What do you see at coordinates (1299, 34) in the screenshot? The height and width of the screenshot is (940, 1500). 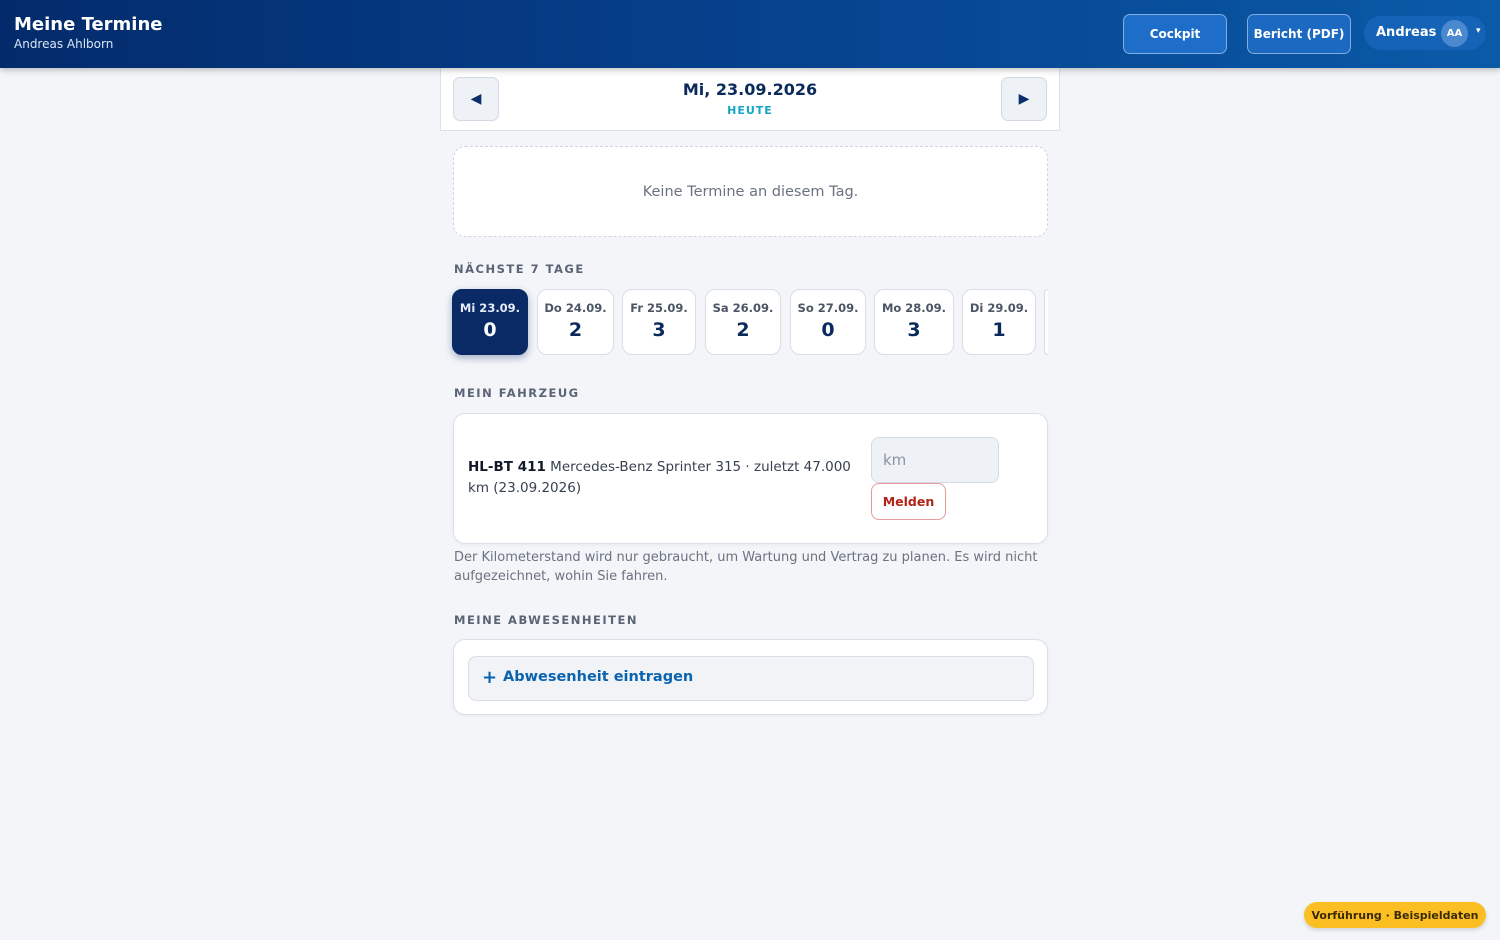 I see `report-pdf-button: Bericht (PDF)` at bounding box center [1299, 34].